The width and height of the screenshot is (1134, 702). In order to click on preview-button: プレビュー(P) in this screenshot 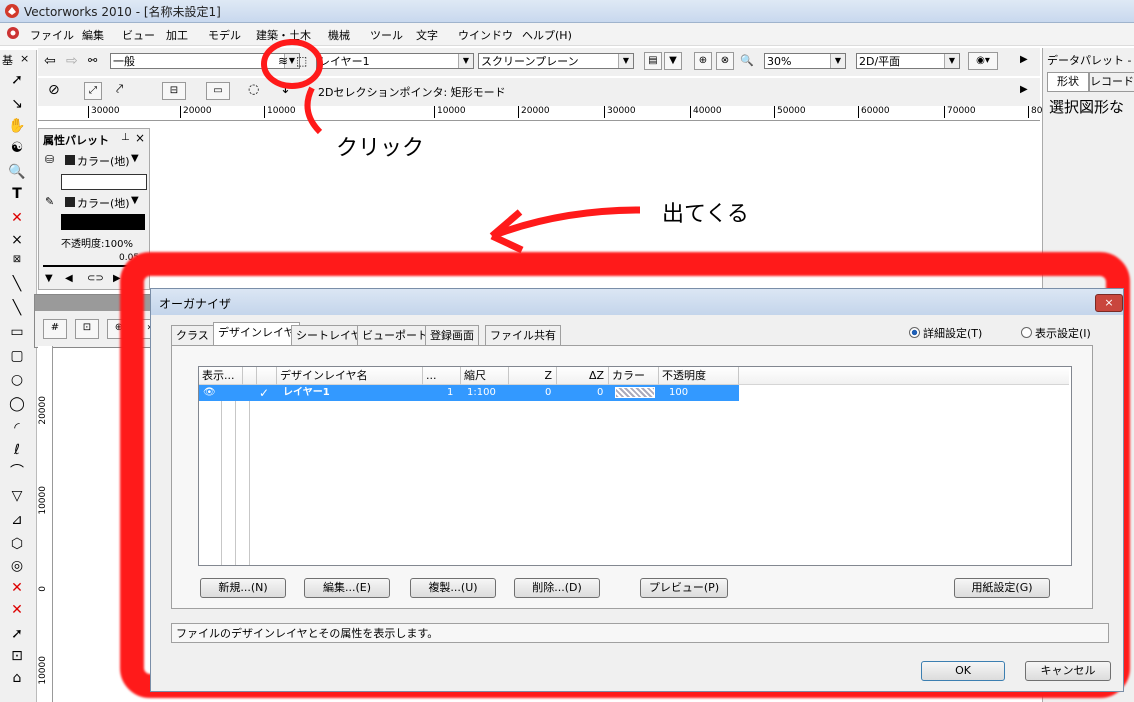, I will do `click(684, 588)`.